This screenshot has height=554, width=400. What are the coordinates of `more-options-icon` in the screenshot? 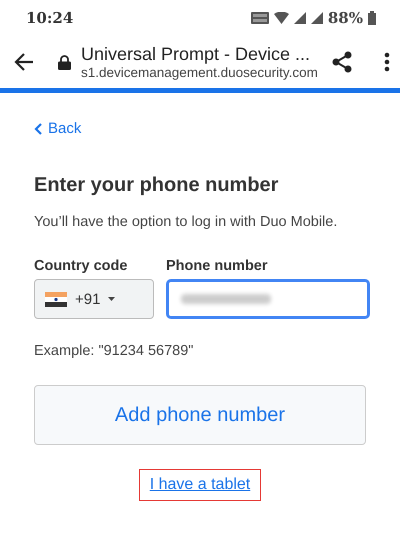 It's located at (387, 62).